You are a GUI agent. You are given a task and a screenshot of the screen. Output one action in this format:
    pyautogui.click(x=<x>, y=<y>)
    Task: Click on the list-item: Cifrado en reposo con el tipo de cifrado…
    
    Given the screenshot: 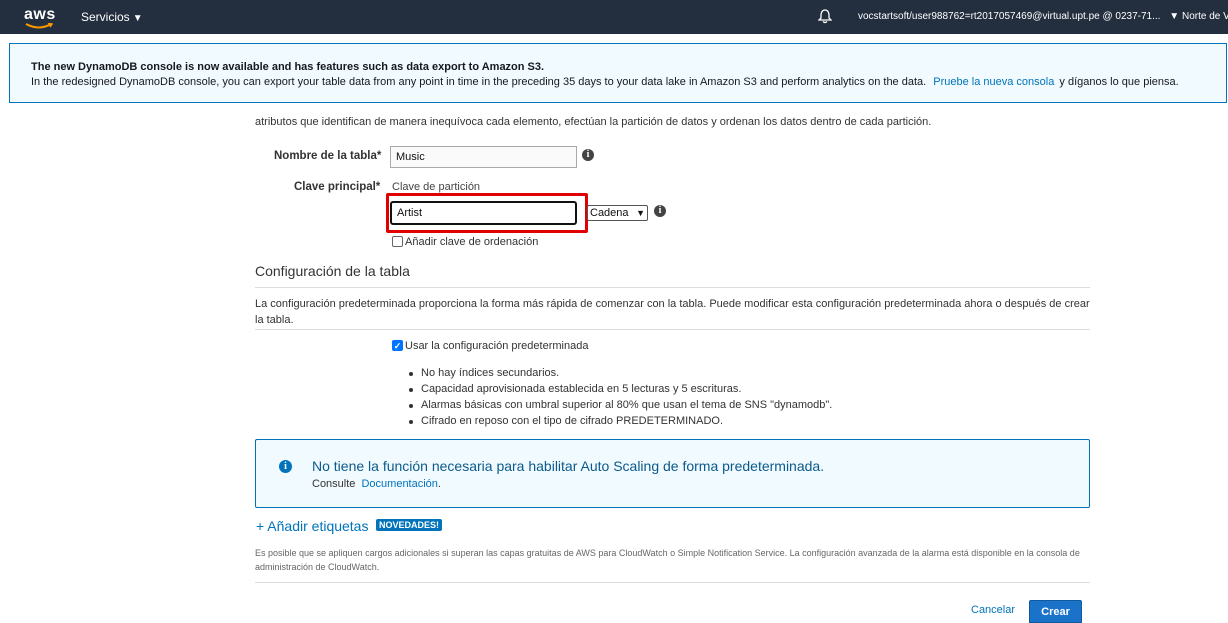 What is the action you would take?
    pyautogui.click(x=620, y=421)
    